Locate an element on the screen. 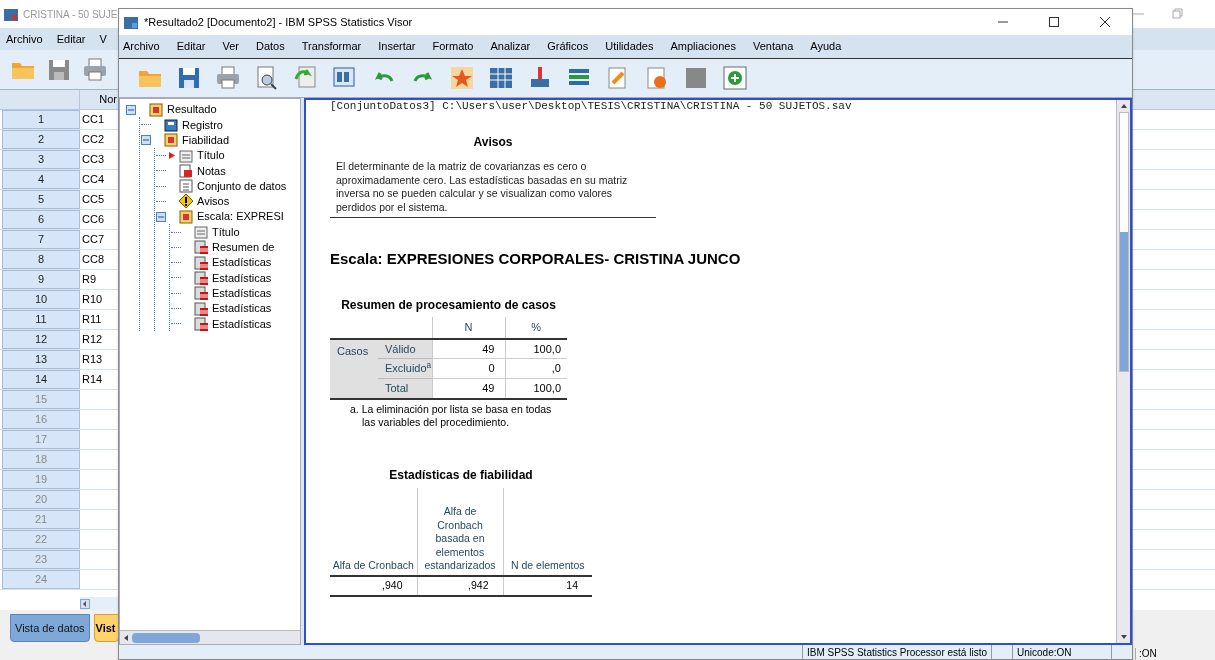 This screenshot has width=1215, height=660. status-text: IBM SPSS Statistics Processor está listo is located at coordinates (896, 652).